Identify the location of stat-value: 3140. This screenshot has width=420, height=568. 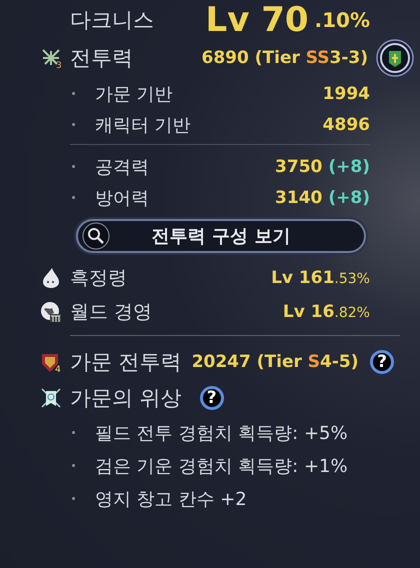
(298, 198).